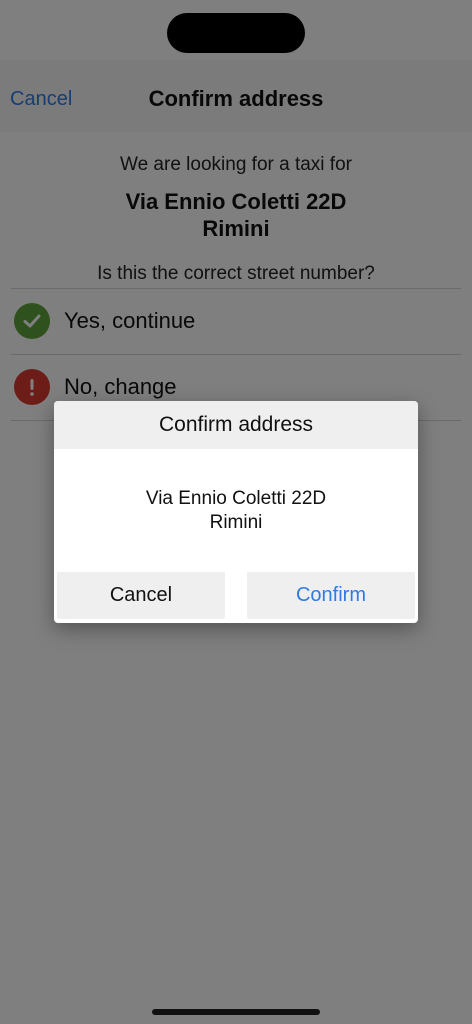 This screenshot has width=472, height=1024. What do you see at coordinates (236, 1012) in the screenshot?
I see `home-indicator` at bounding box center [236, 1012].